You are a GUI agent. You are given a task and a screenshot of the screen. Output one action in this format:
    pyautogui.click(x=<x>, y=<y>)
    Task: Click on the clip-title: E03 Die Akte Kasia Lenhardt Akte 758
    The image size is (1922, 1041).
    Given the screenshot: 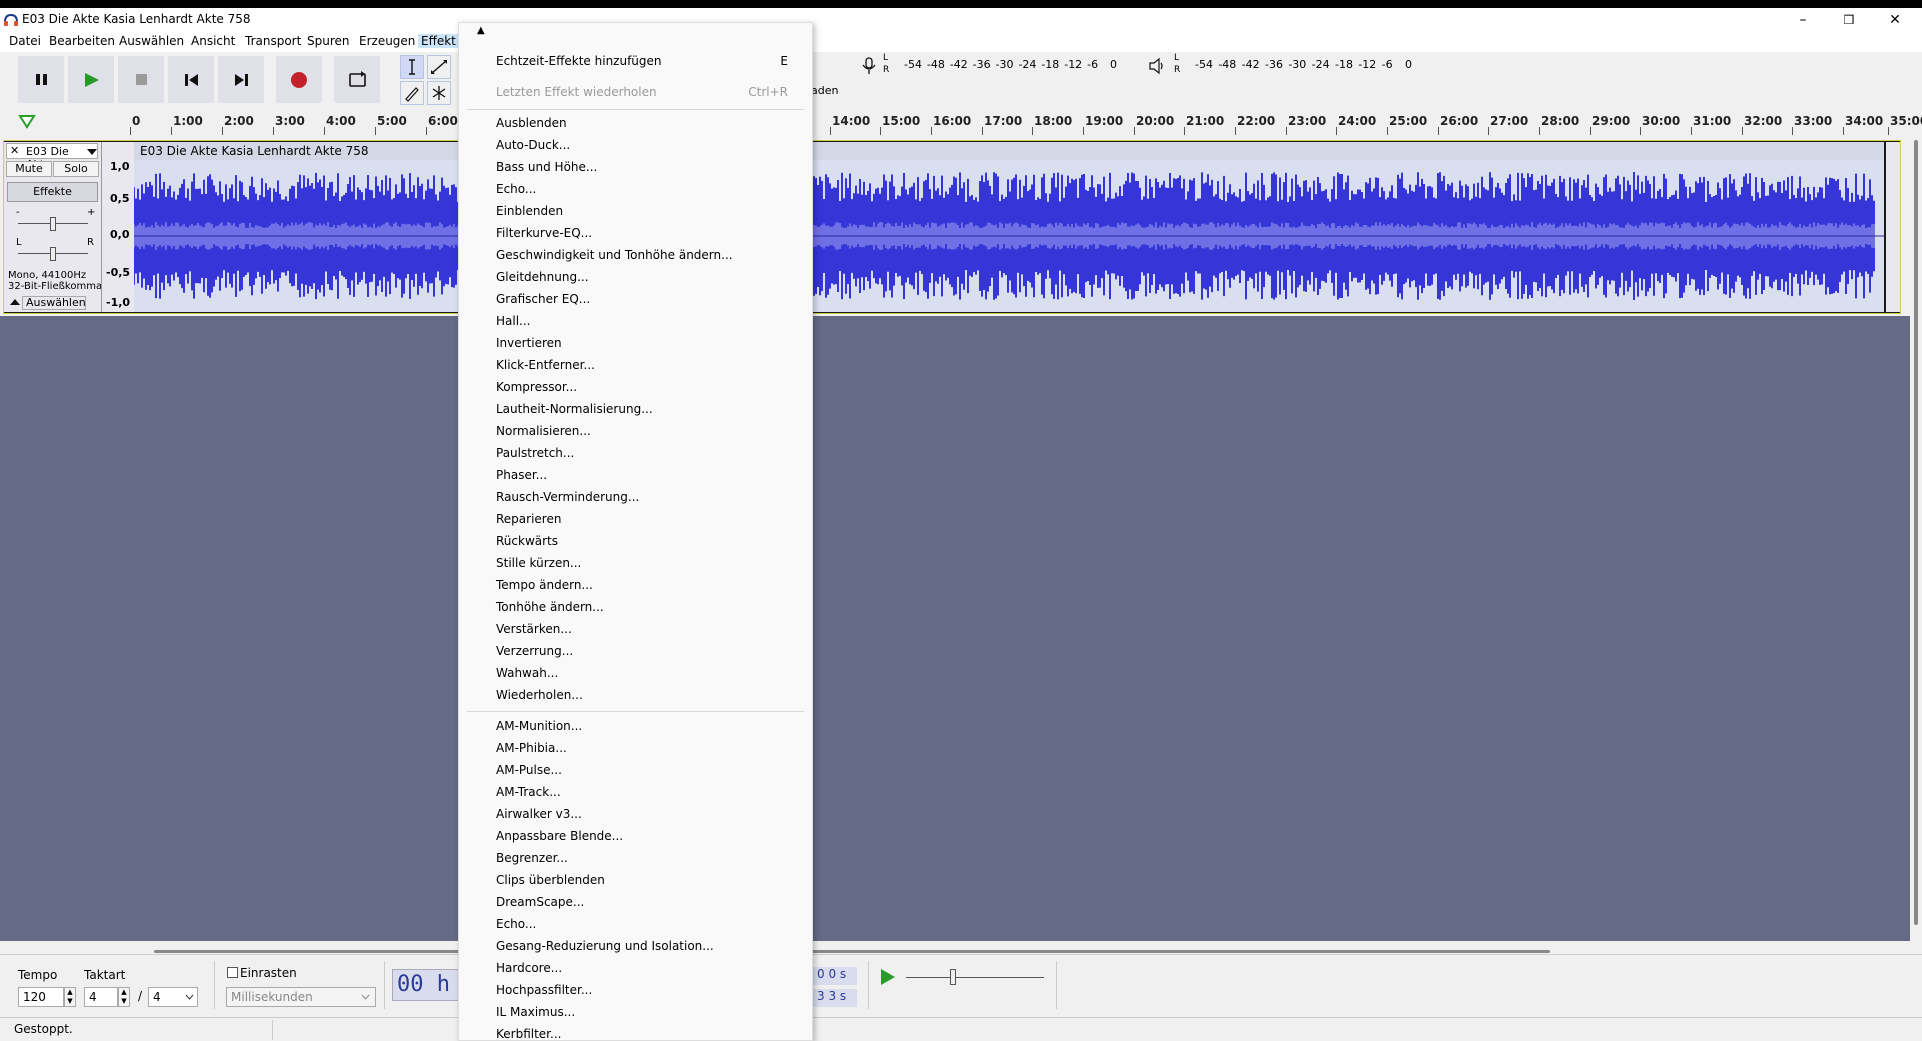 What is the action you would take?
    pyautogui.click(x=1009, y=151)
    